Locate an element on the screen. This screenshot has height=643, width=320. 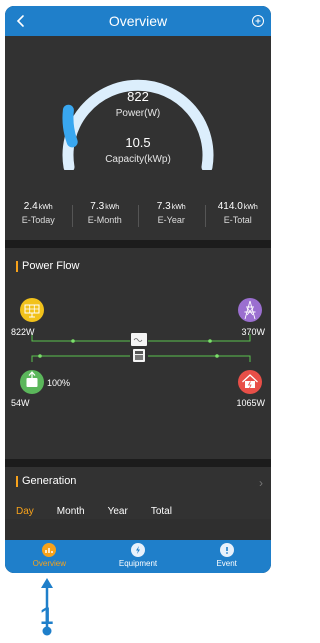
power-tower-icon is located at coordinates (250, 310).